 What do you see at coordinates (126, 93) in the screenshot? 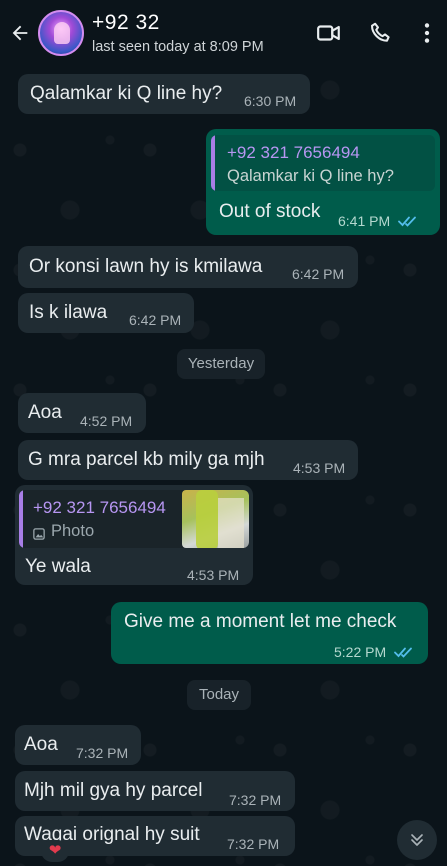
I see `message-text: Qalamkar ki Q line hy?` at bounding box center [126, 93].